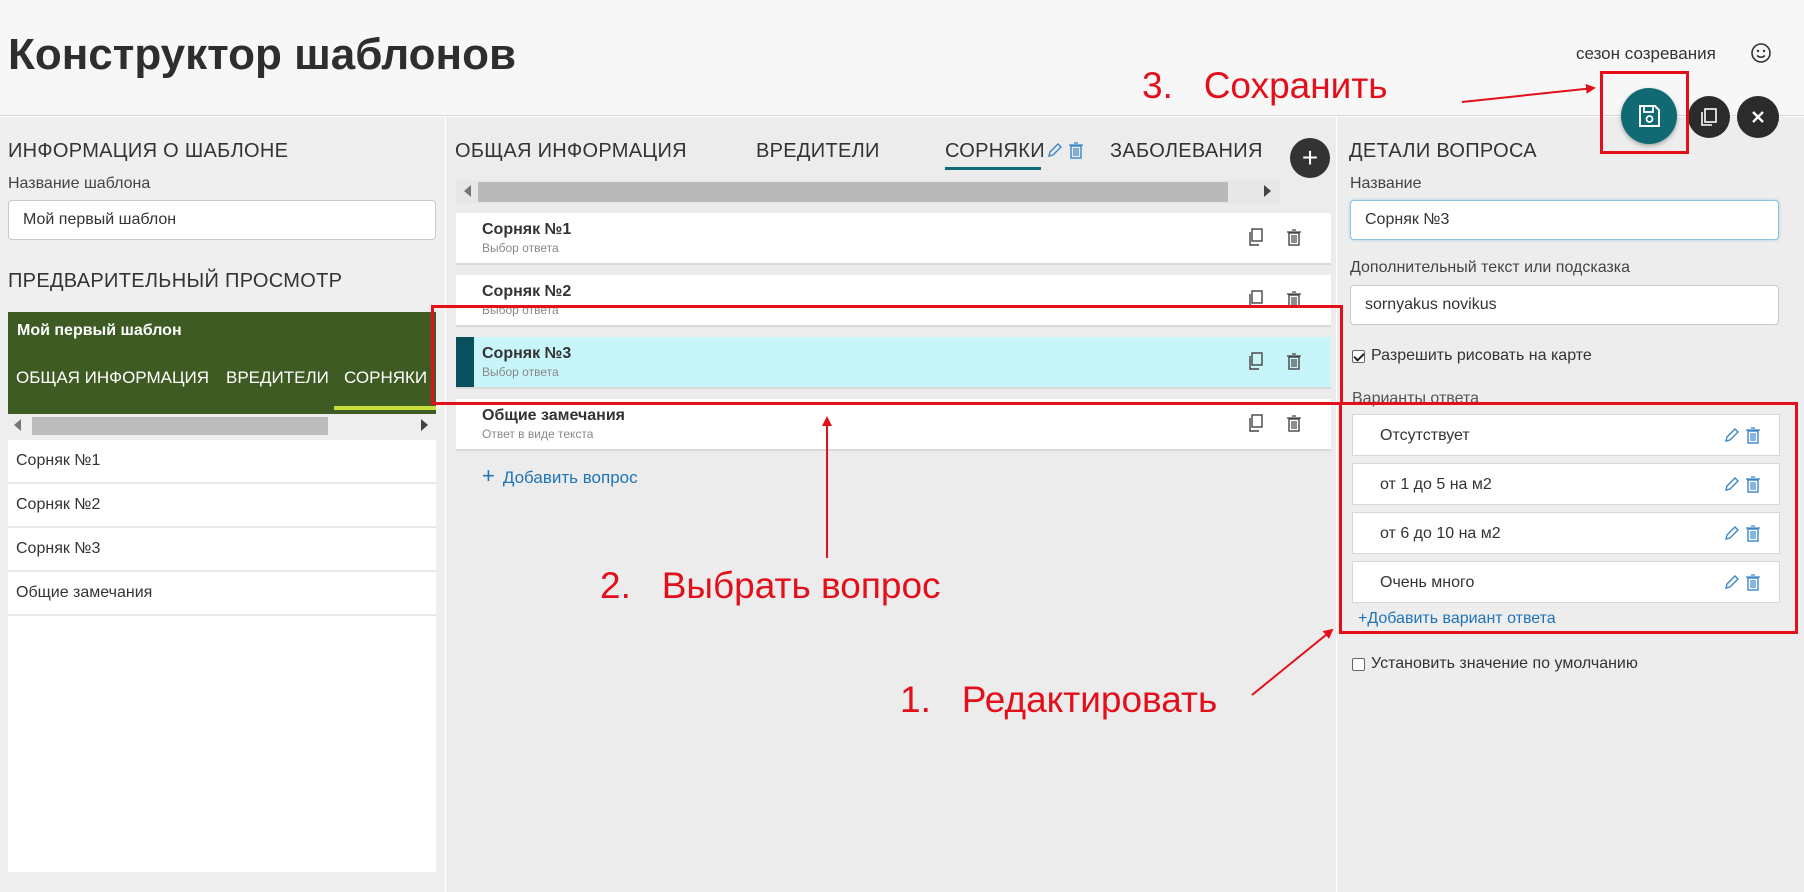  What do you see at coordinates (1292, 662) in the screenshot?
I see `annotation-arrow-edit` at bounding box center [1292, 662].